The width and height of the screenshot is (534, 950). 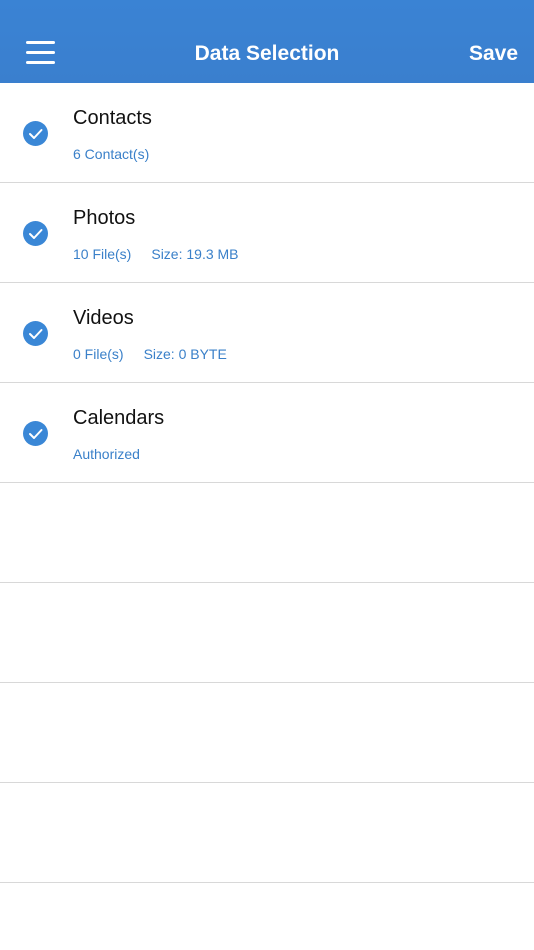 What do you see at coordinates (98, 354) in the screenshot?
I see `item-count: 0 File(s)` at bounding box center [98, 354].